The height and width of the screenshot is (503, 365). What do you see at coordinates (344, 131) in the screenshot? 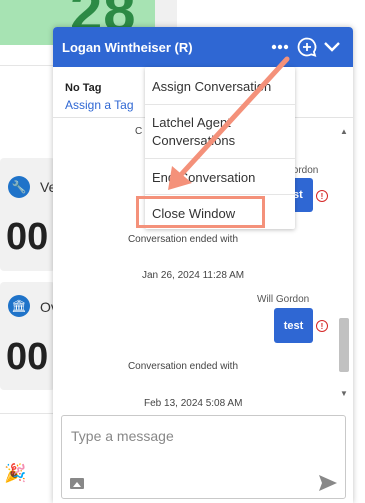
I see `scroll-up-icon: ▲` at bounding box center [344, 131].